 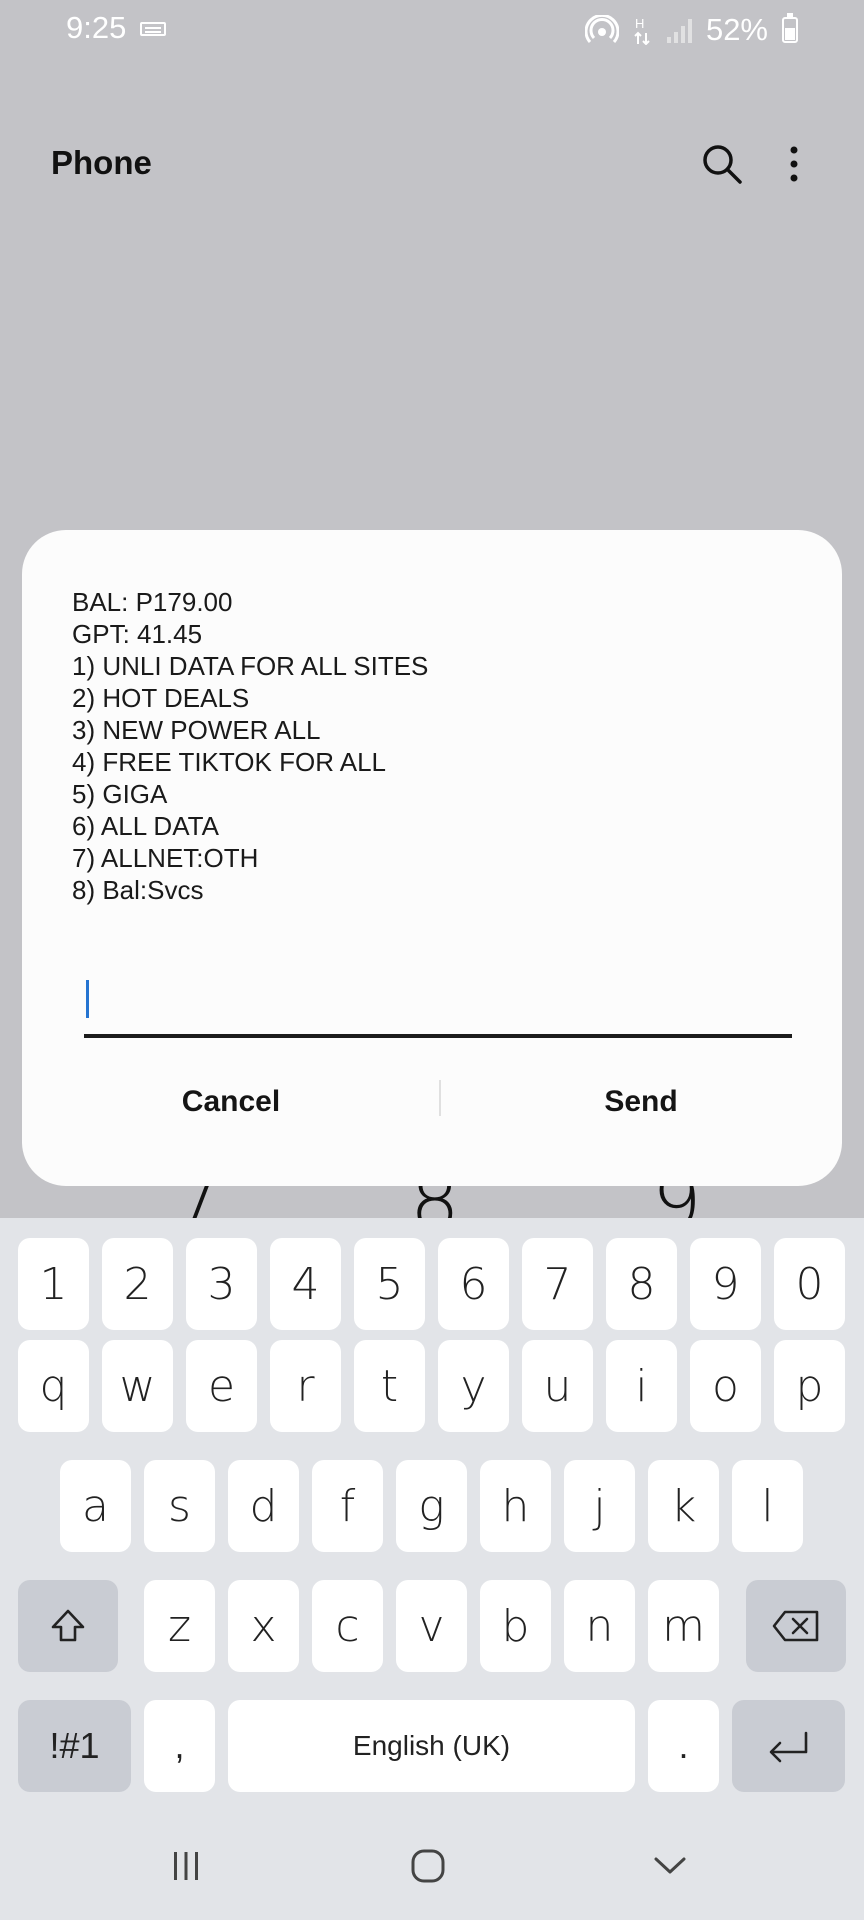 What do you see at coordinates (389, 1386) in the screenshot?
I see `key-t: t` at bounding box center [389, 1386].